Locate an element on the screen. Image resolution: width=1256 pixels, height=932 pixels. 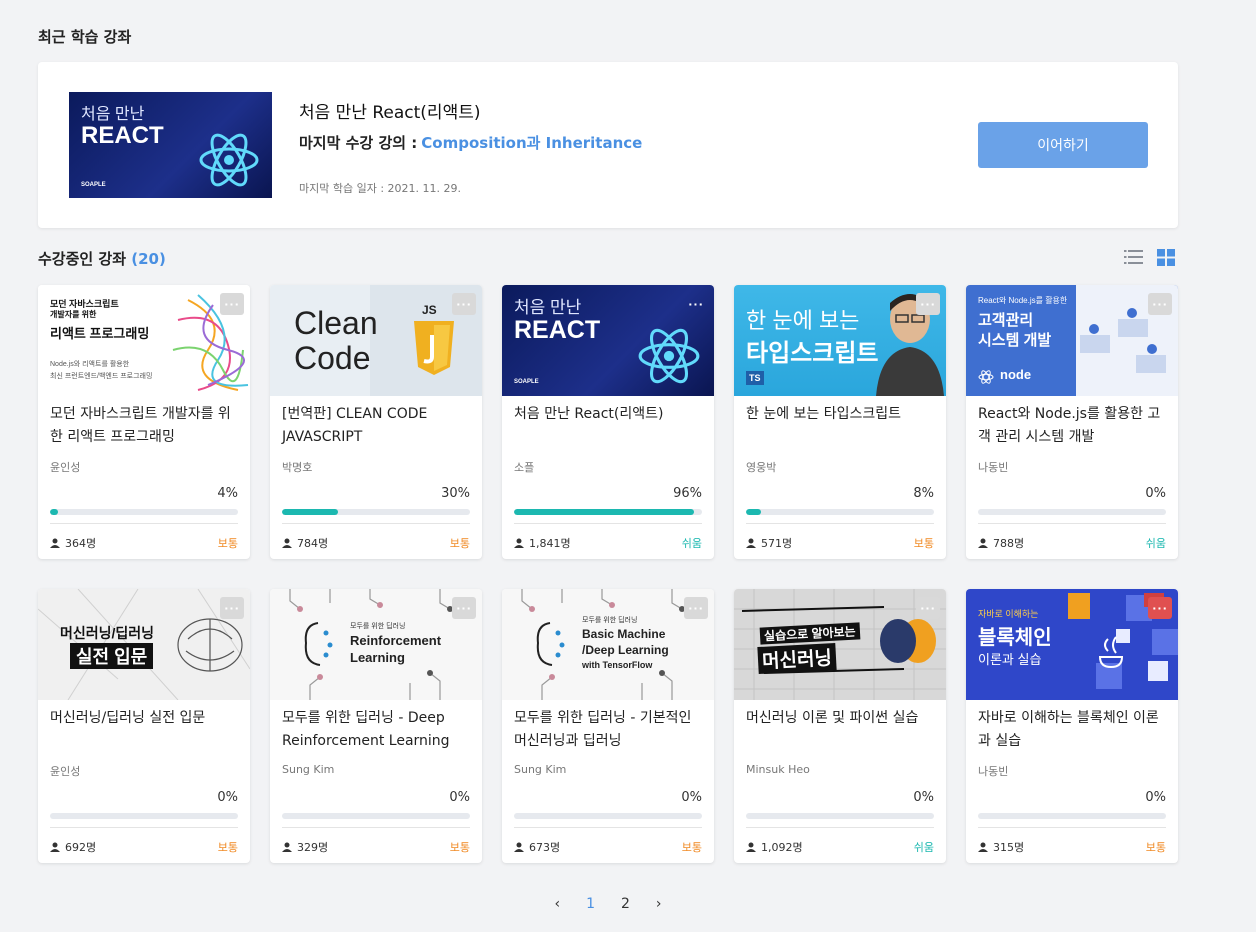
thumb-brand: SOAPLE is located at coordinates (526, 382).